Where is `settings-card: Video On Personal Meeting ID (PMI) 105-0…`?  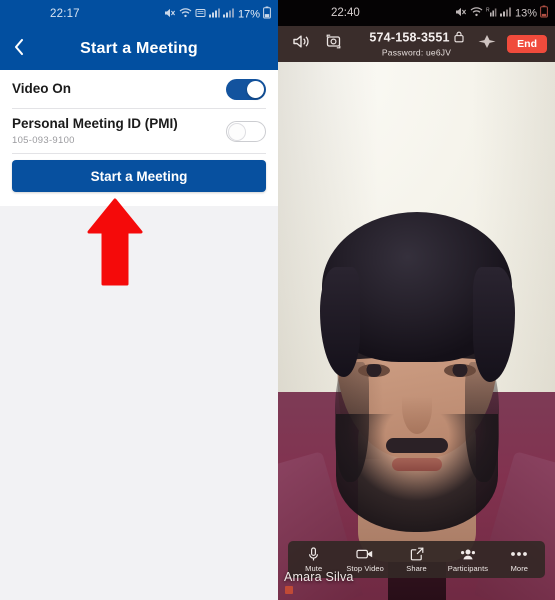 settings-card: Video On Personal Meeting ID (PMI) 105-0… is located at coordinates (139, 138).